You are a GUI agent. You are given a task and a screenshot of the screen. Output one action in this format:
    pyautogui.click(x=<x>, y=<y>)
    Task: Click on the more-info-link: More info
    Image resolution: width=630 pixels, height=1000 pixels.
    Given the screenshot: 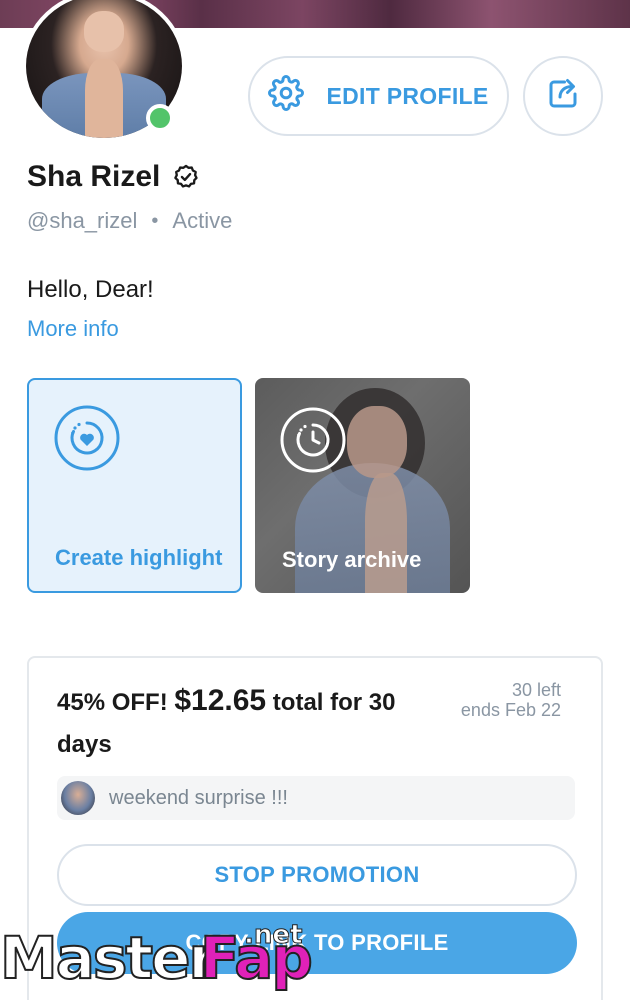 What is the action you would take?
    pyautogui.click(x=73, y=329)
    